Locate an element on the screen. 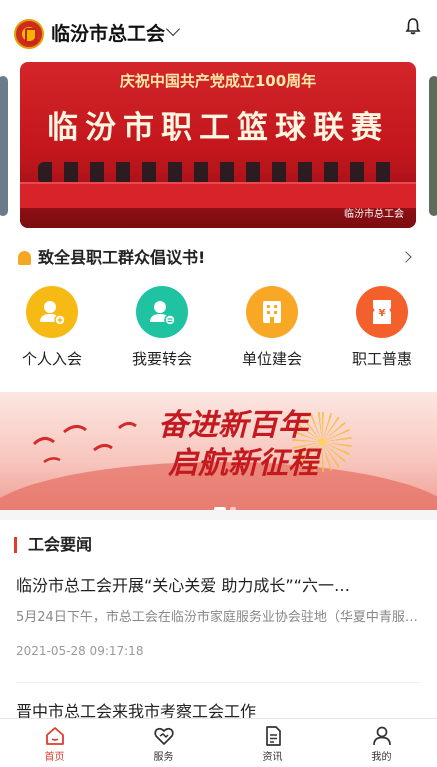 The width and height of the screenshot is (437, 767). carousel-indicator is located at coordinates (225, 503).